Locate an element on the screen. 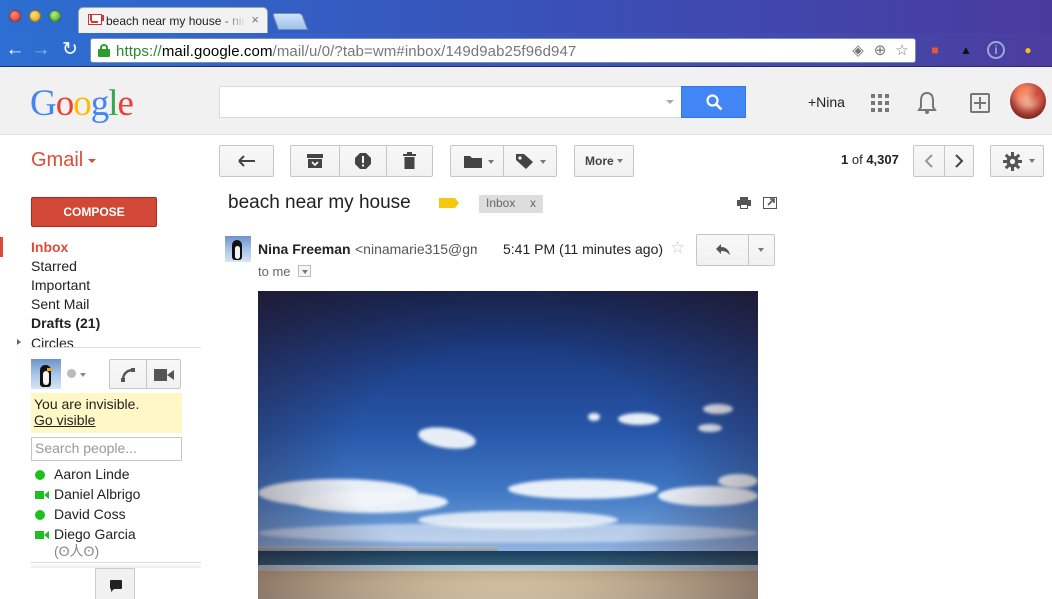 Image resolution: width=1052 pixels, height=599 pixels. share-plus-icon is located at coordinates (980, 103).